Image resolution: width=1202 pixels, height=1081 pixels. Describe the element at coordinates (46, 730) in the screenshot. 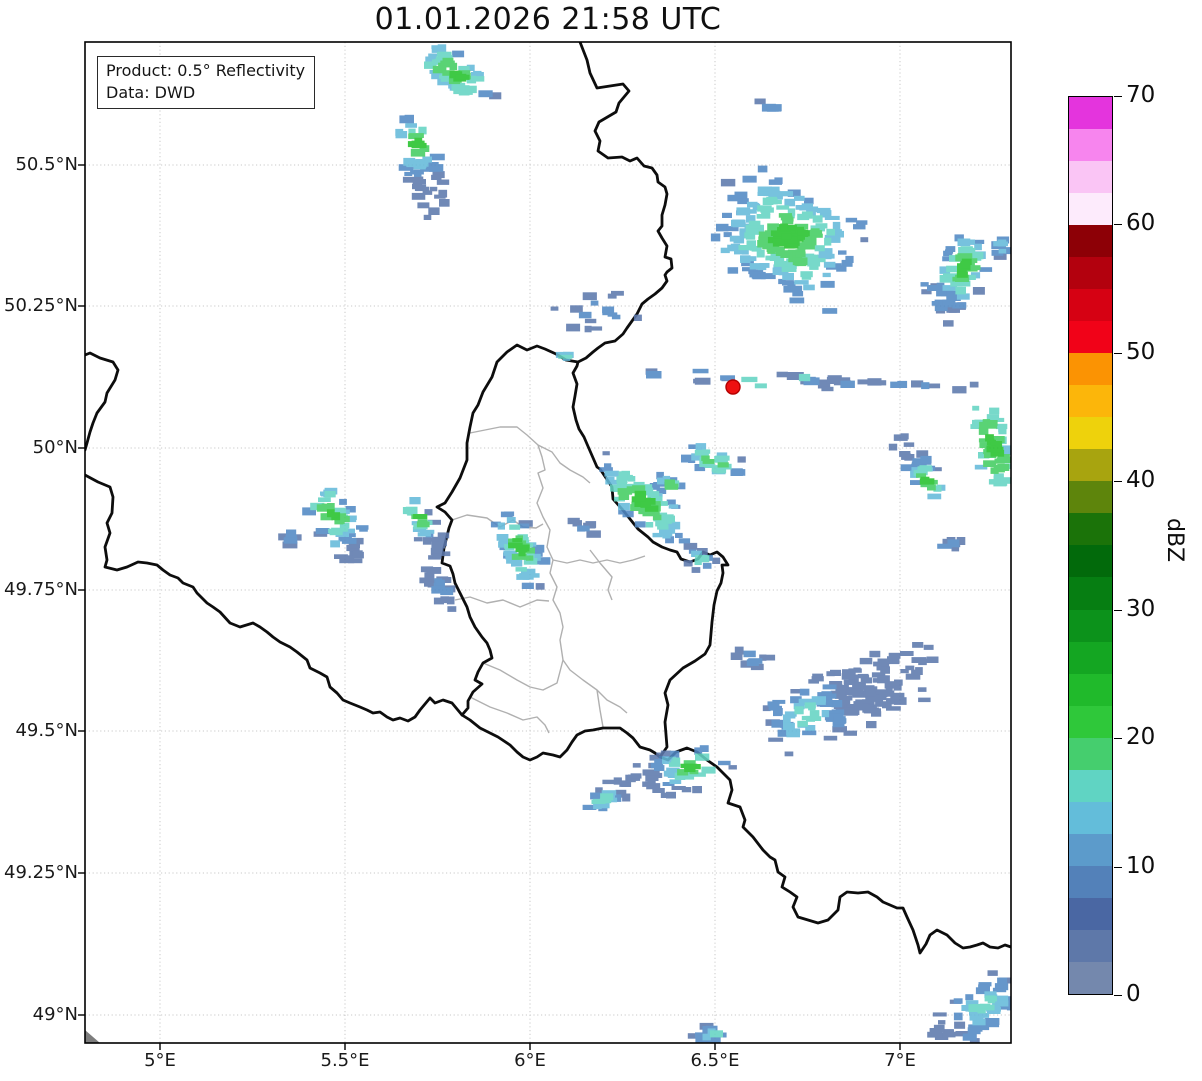

I see `y-axis-tick-label: 49.5°N` at that location.